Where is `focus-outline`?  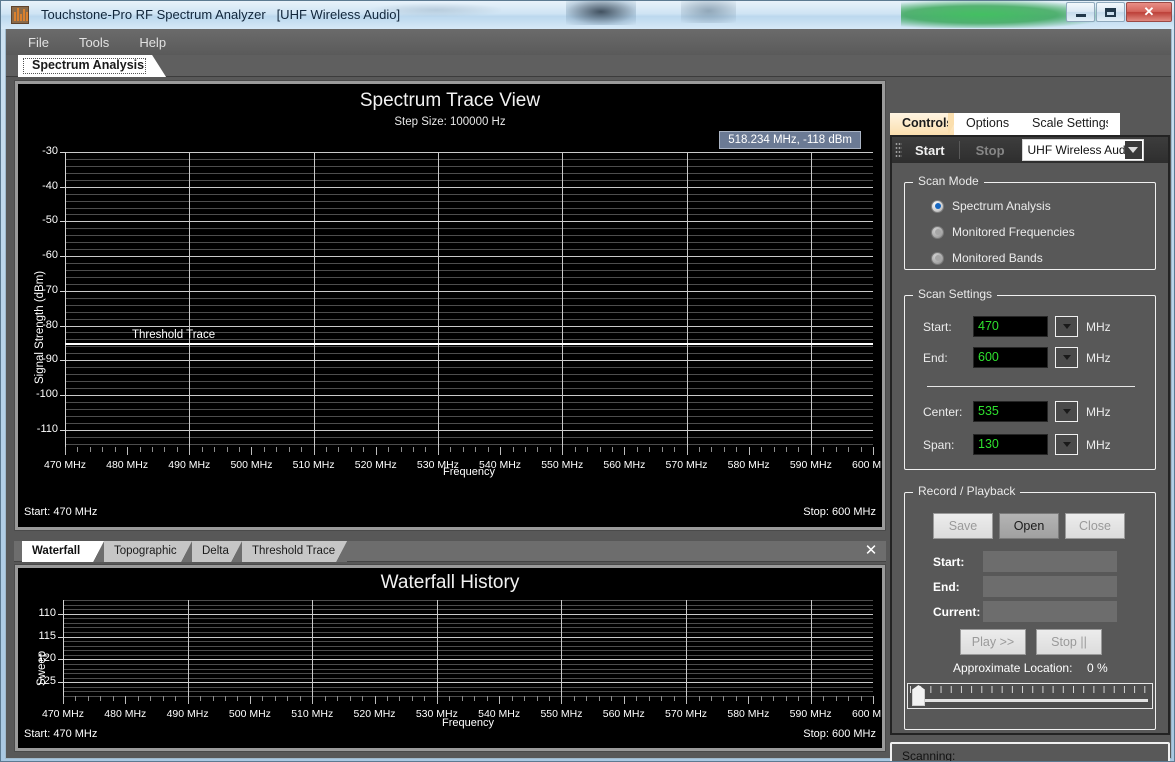
focus-outline is located at coordinates (84, 66).